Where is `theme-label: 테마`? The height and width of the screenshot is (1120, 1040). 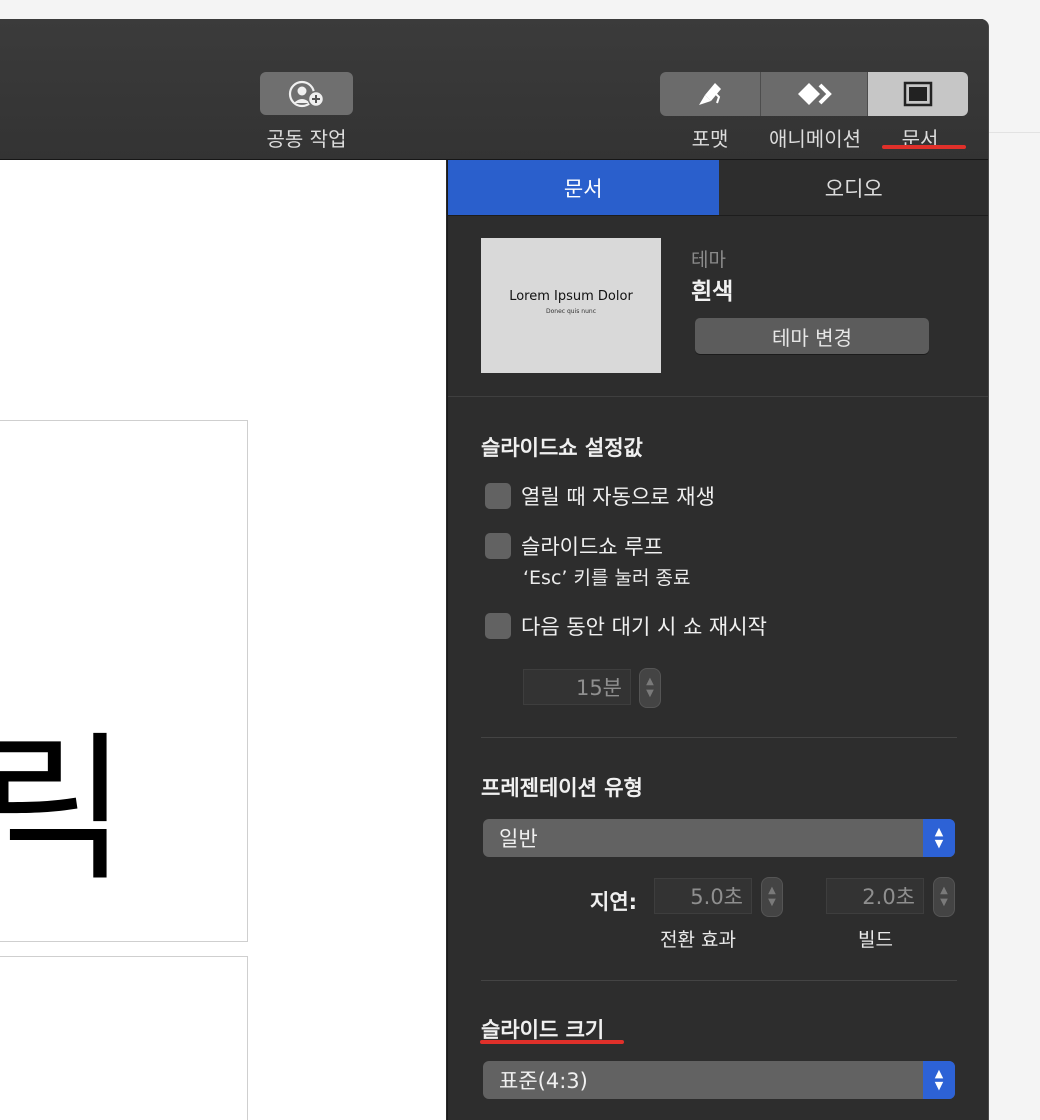
theme-label: 테마 is located at coordinates (708, 260).